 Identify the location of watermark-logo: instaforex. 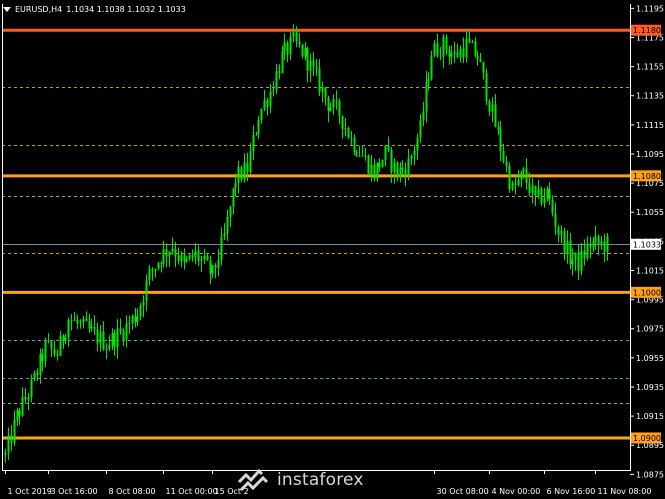
(324, 480).